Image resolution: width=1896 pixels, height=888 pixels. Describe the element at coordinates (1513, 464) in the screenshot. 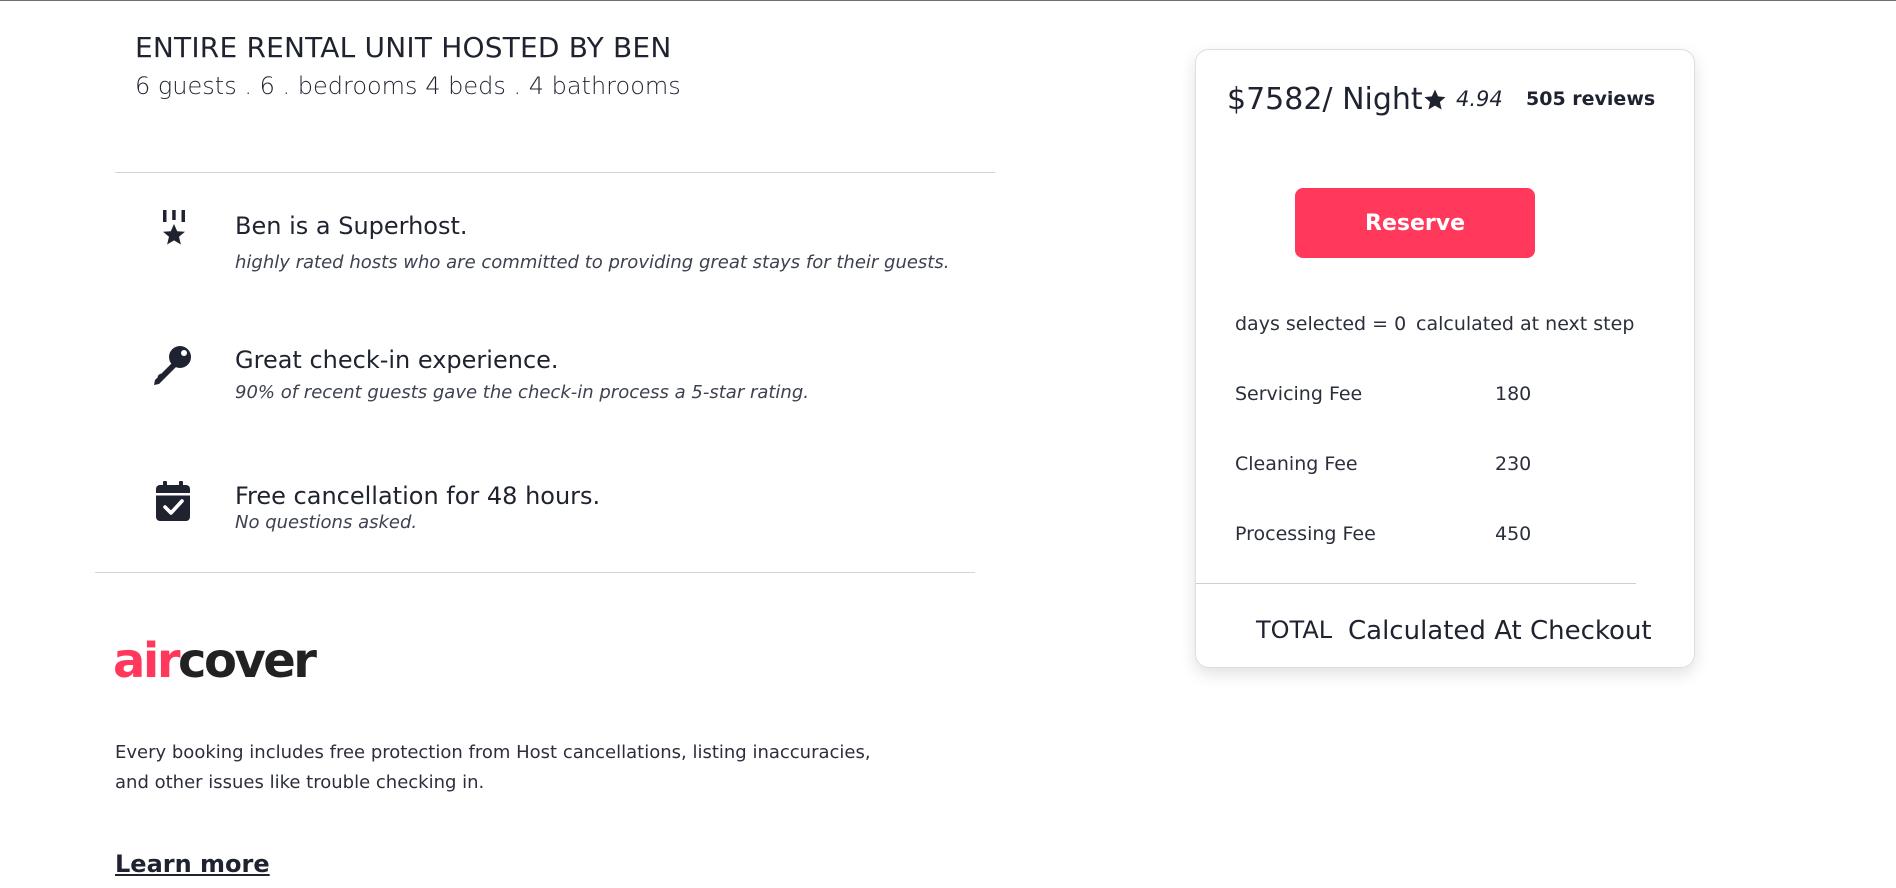

I see `fee-value-cleaning: 230` at that location.